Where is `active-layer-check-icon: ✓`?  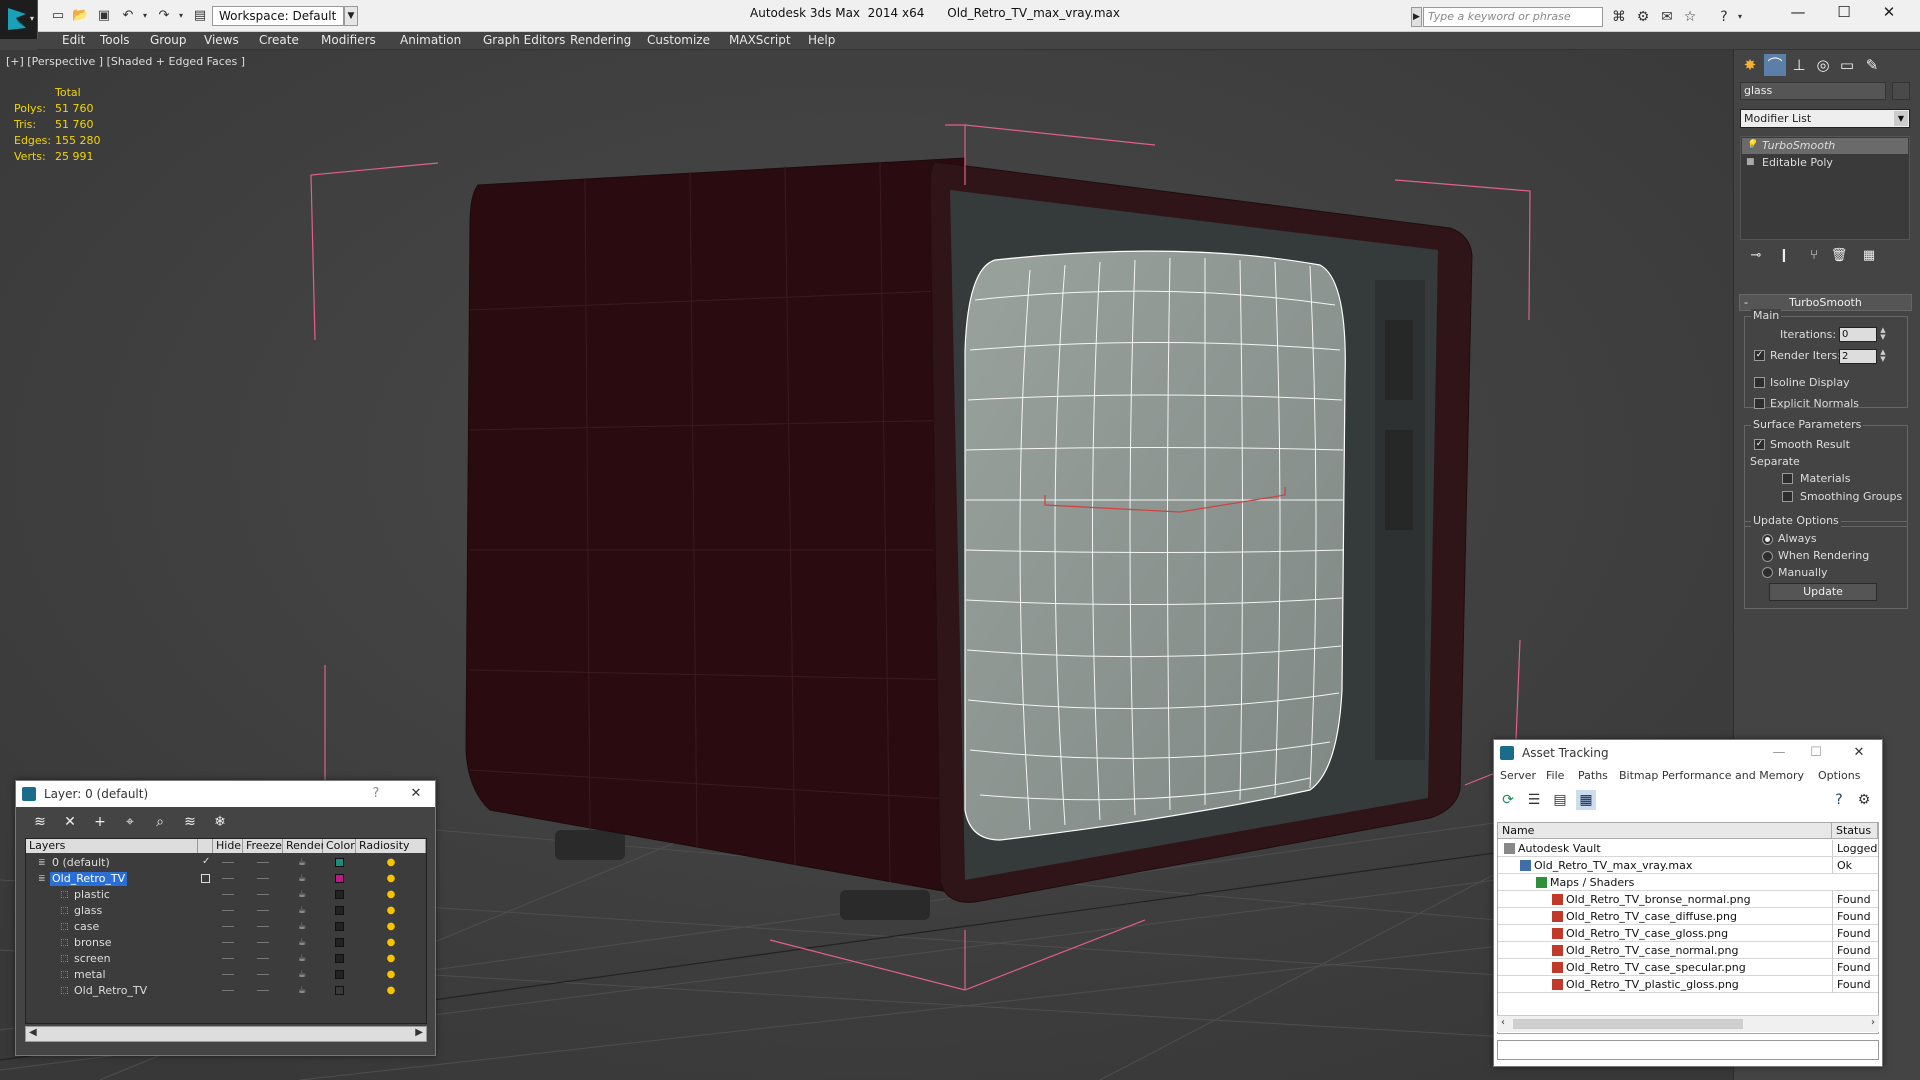
active-layer-check-icon: ✓ is located at coordinates (206, 861).